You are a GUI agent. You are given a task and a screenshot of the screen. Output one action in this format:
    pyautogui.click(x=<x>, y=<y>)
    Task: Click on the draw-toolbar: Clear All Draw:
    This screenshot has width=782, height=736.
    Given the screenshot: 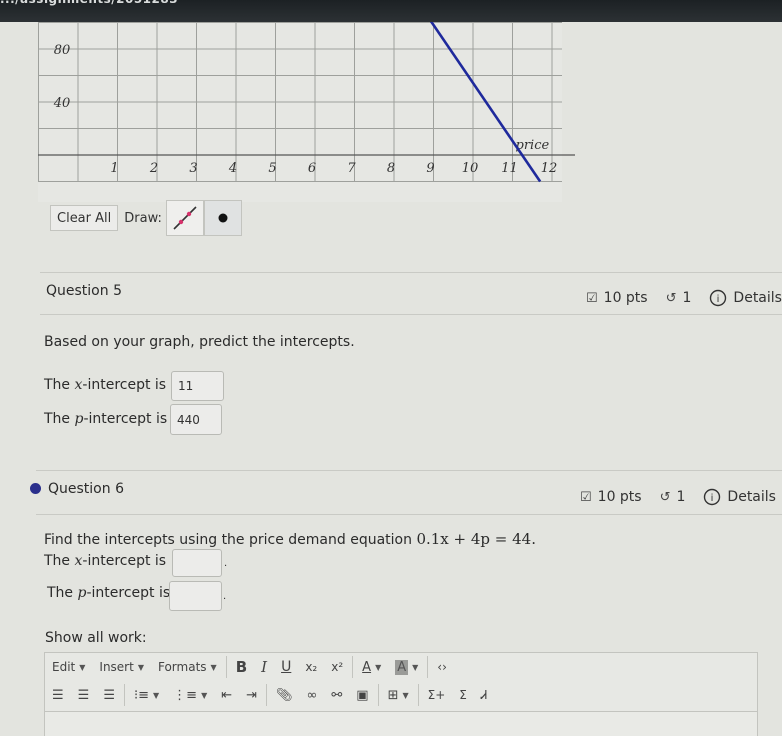 What is the action you would take?
    pyautogui.click(x=146, y=218)
    